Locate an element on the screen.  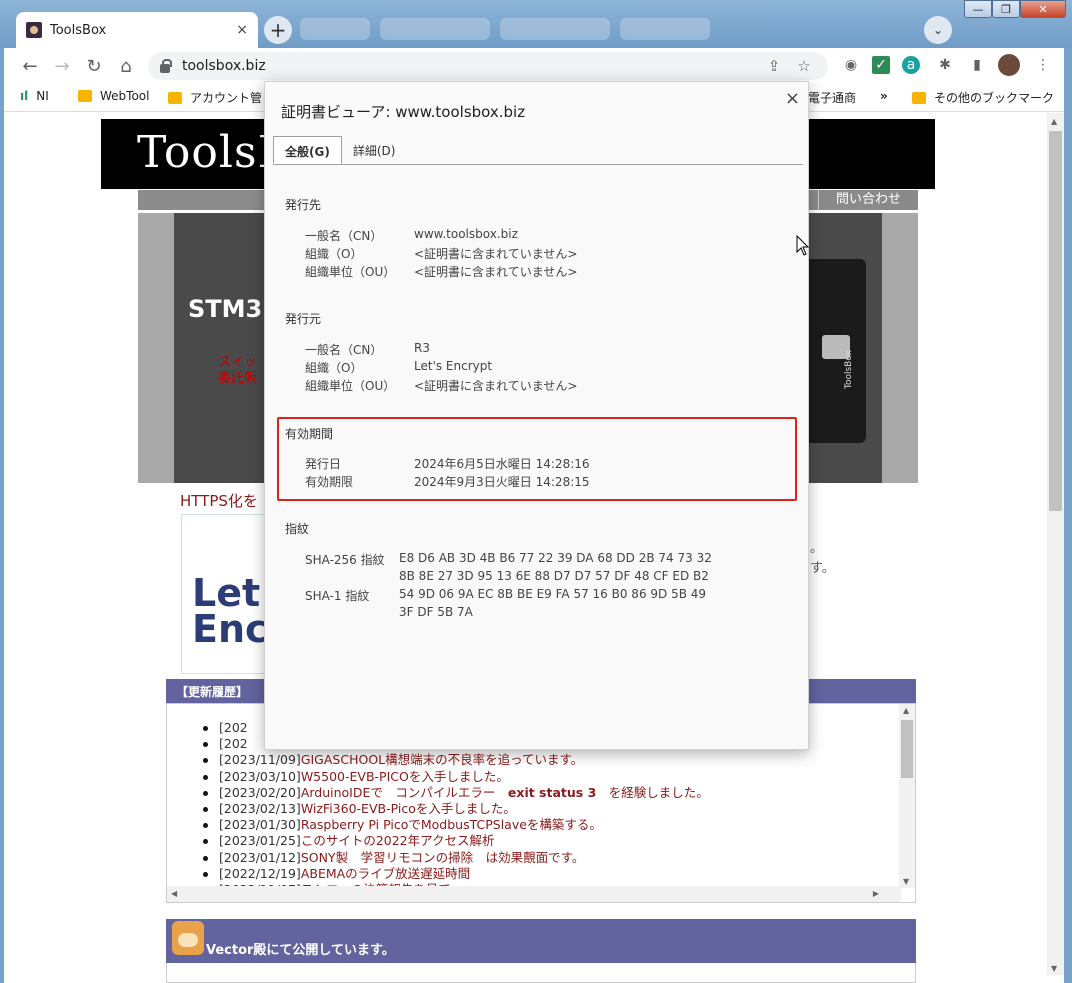
scroll-thumb is located at coordinates (907, 749).